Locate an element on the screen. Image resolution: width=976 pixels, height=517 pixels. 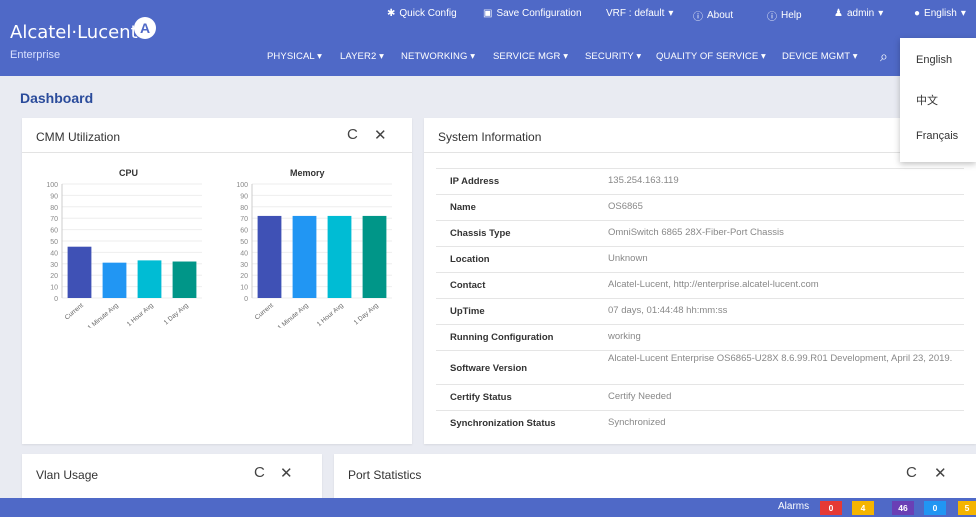
language-option-french: Français is located at coordinates (937, 136).